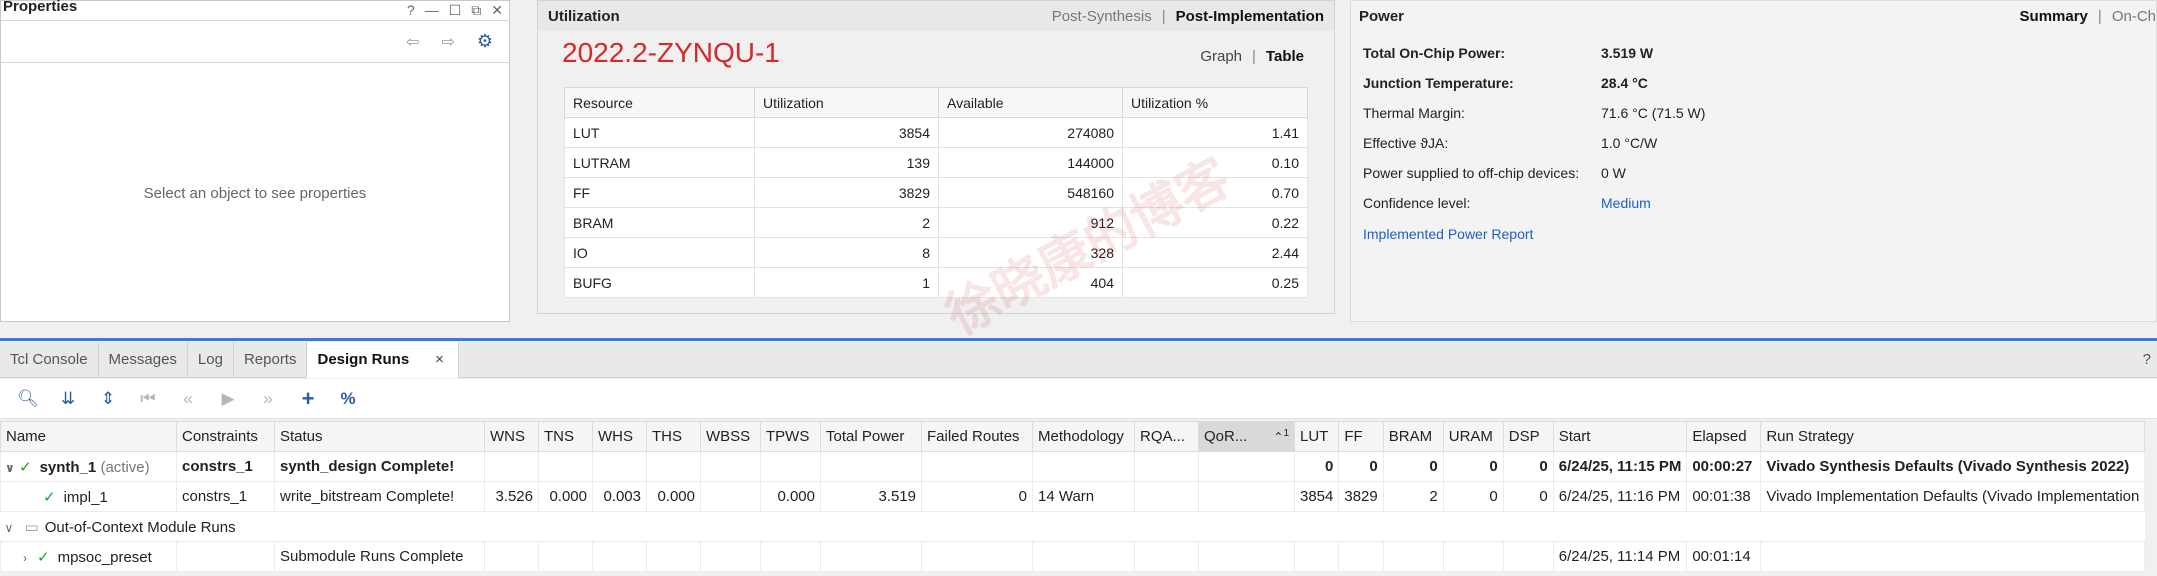 The height and width of the screenshot is (576, 2157). What do you see at coordinates (88, 556) in the screenshot?
I see `run-name-cell: › ✓ mpsoc_preset` at bounding box center [88, 556].